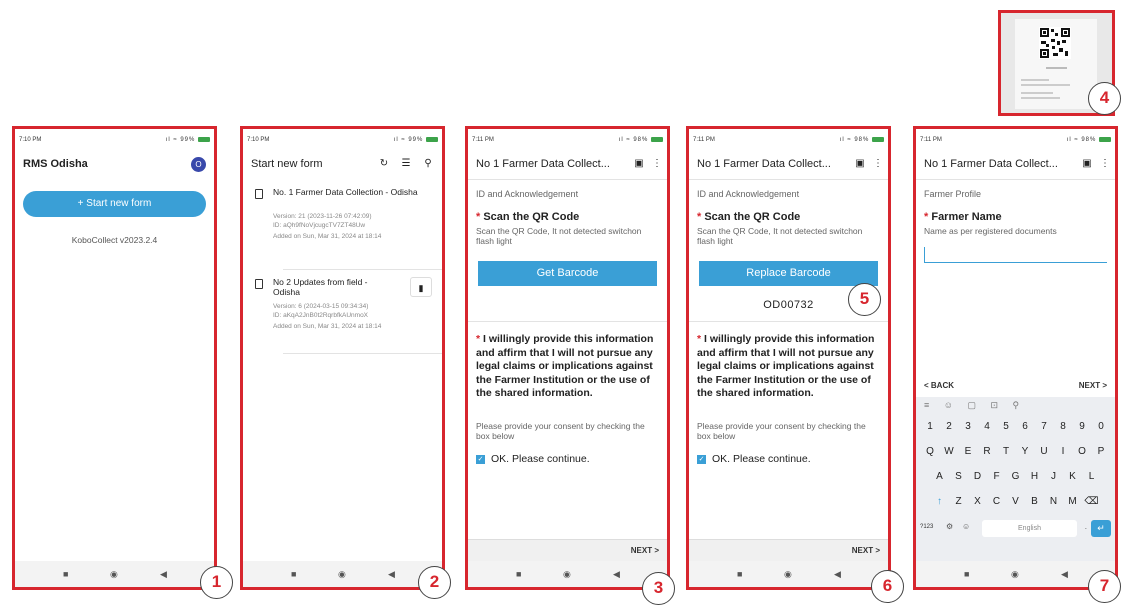 The height and width of the screenshot is (605, 1121). What do you see at coordinates (1006, 452) in the screenshot?
I see `key-t: T` at bounding box center [1006, 452].